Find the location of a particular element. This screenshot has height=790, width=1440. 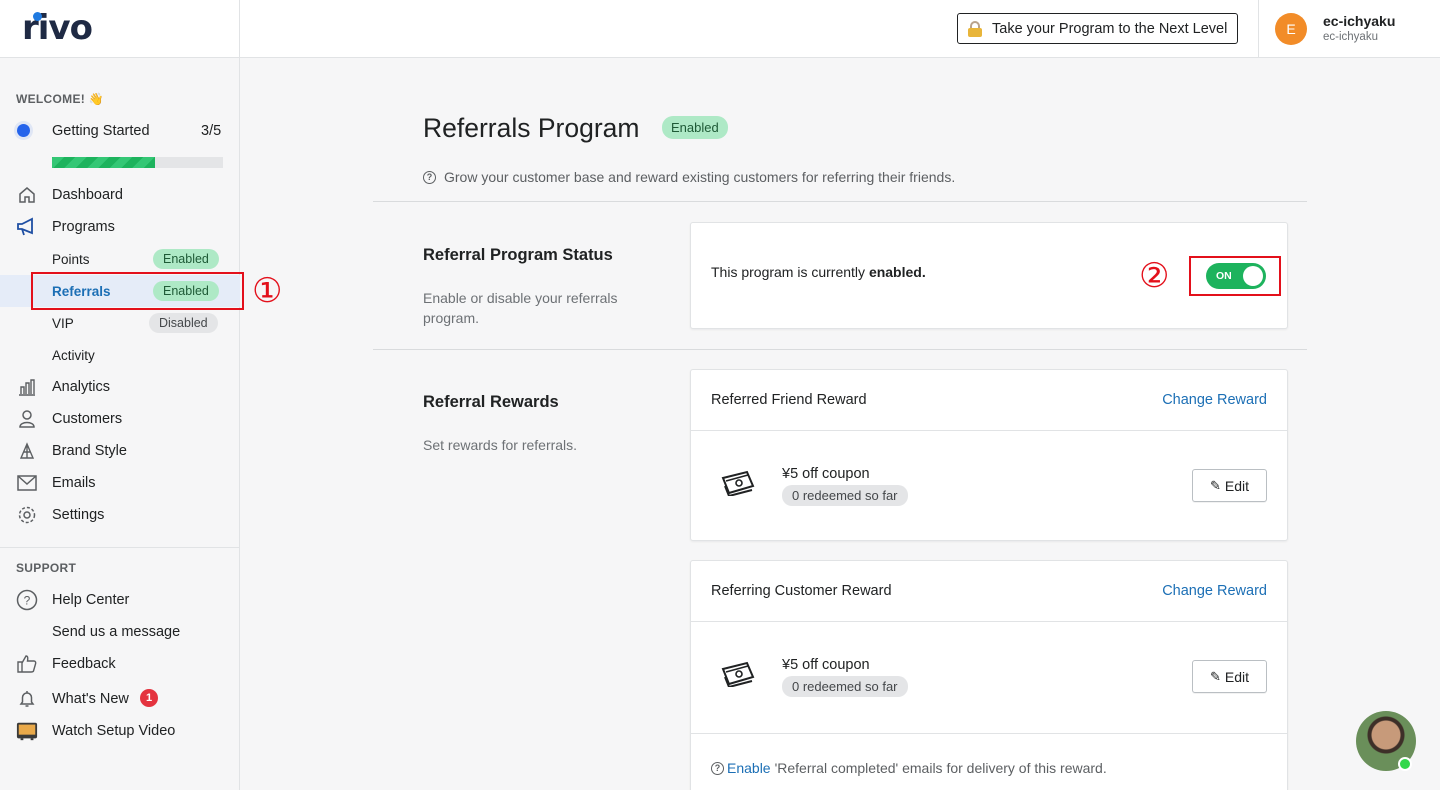

rewards-section-title: Referral Rewards is located at coordinates (491, 402).